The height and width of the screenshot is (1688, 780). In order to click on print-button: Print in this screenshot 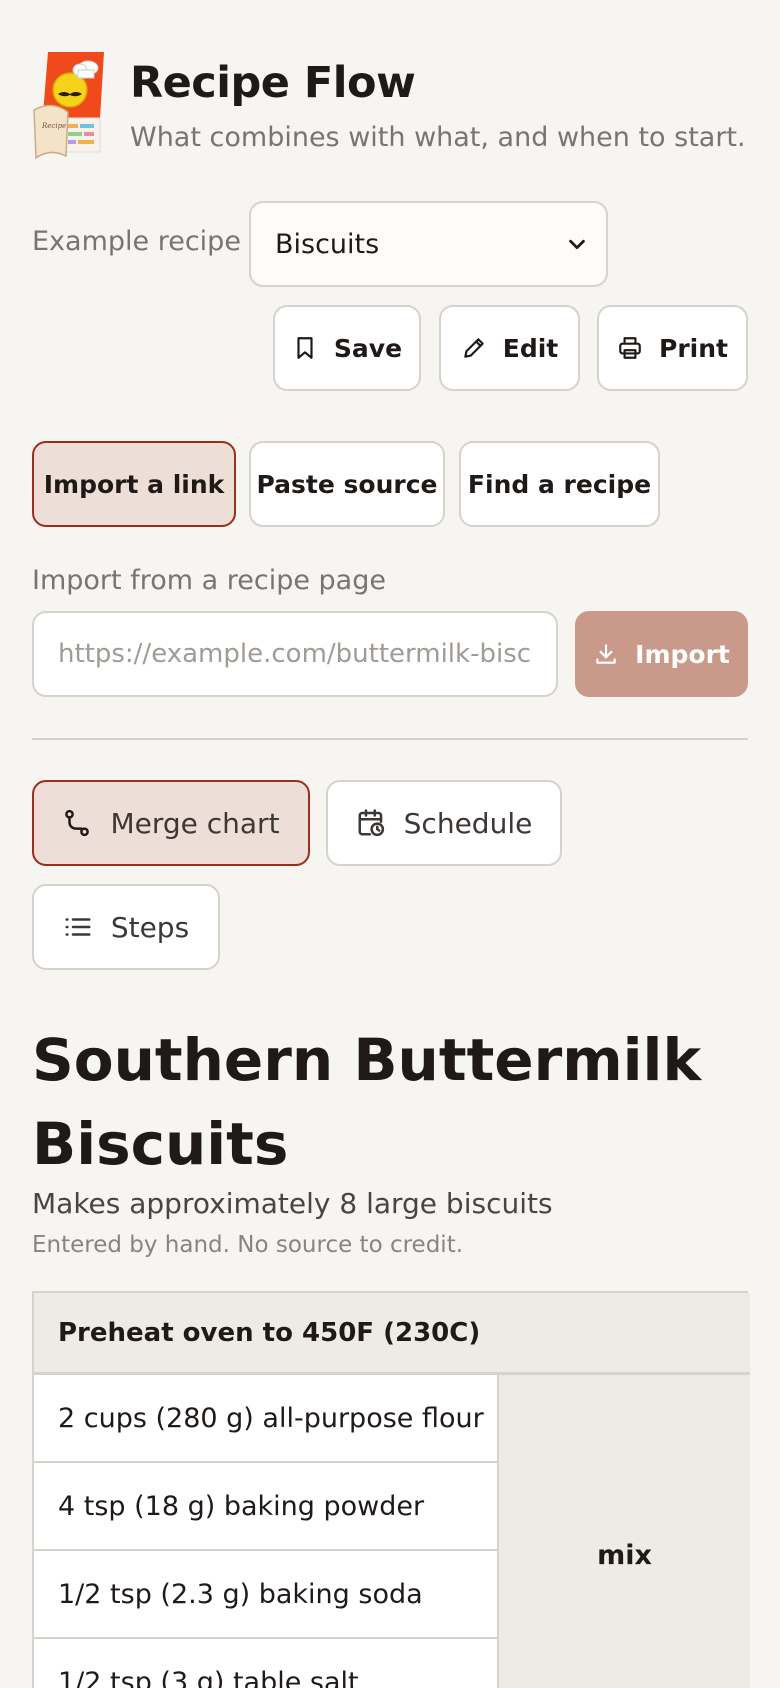, I will do `click(672, 348)`.